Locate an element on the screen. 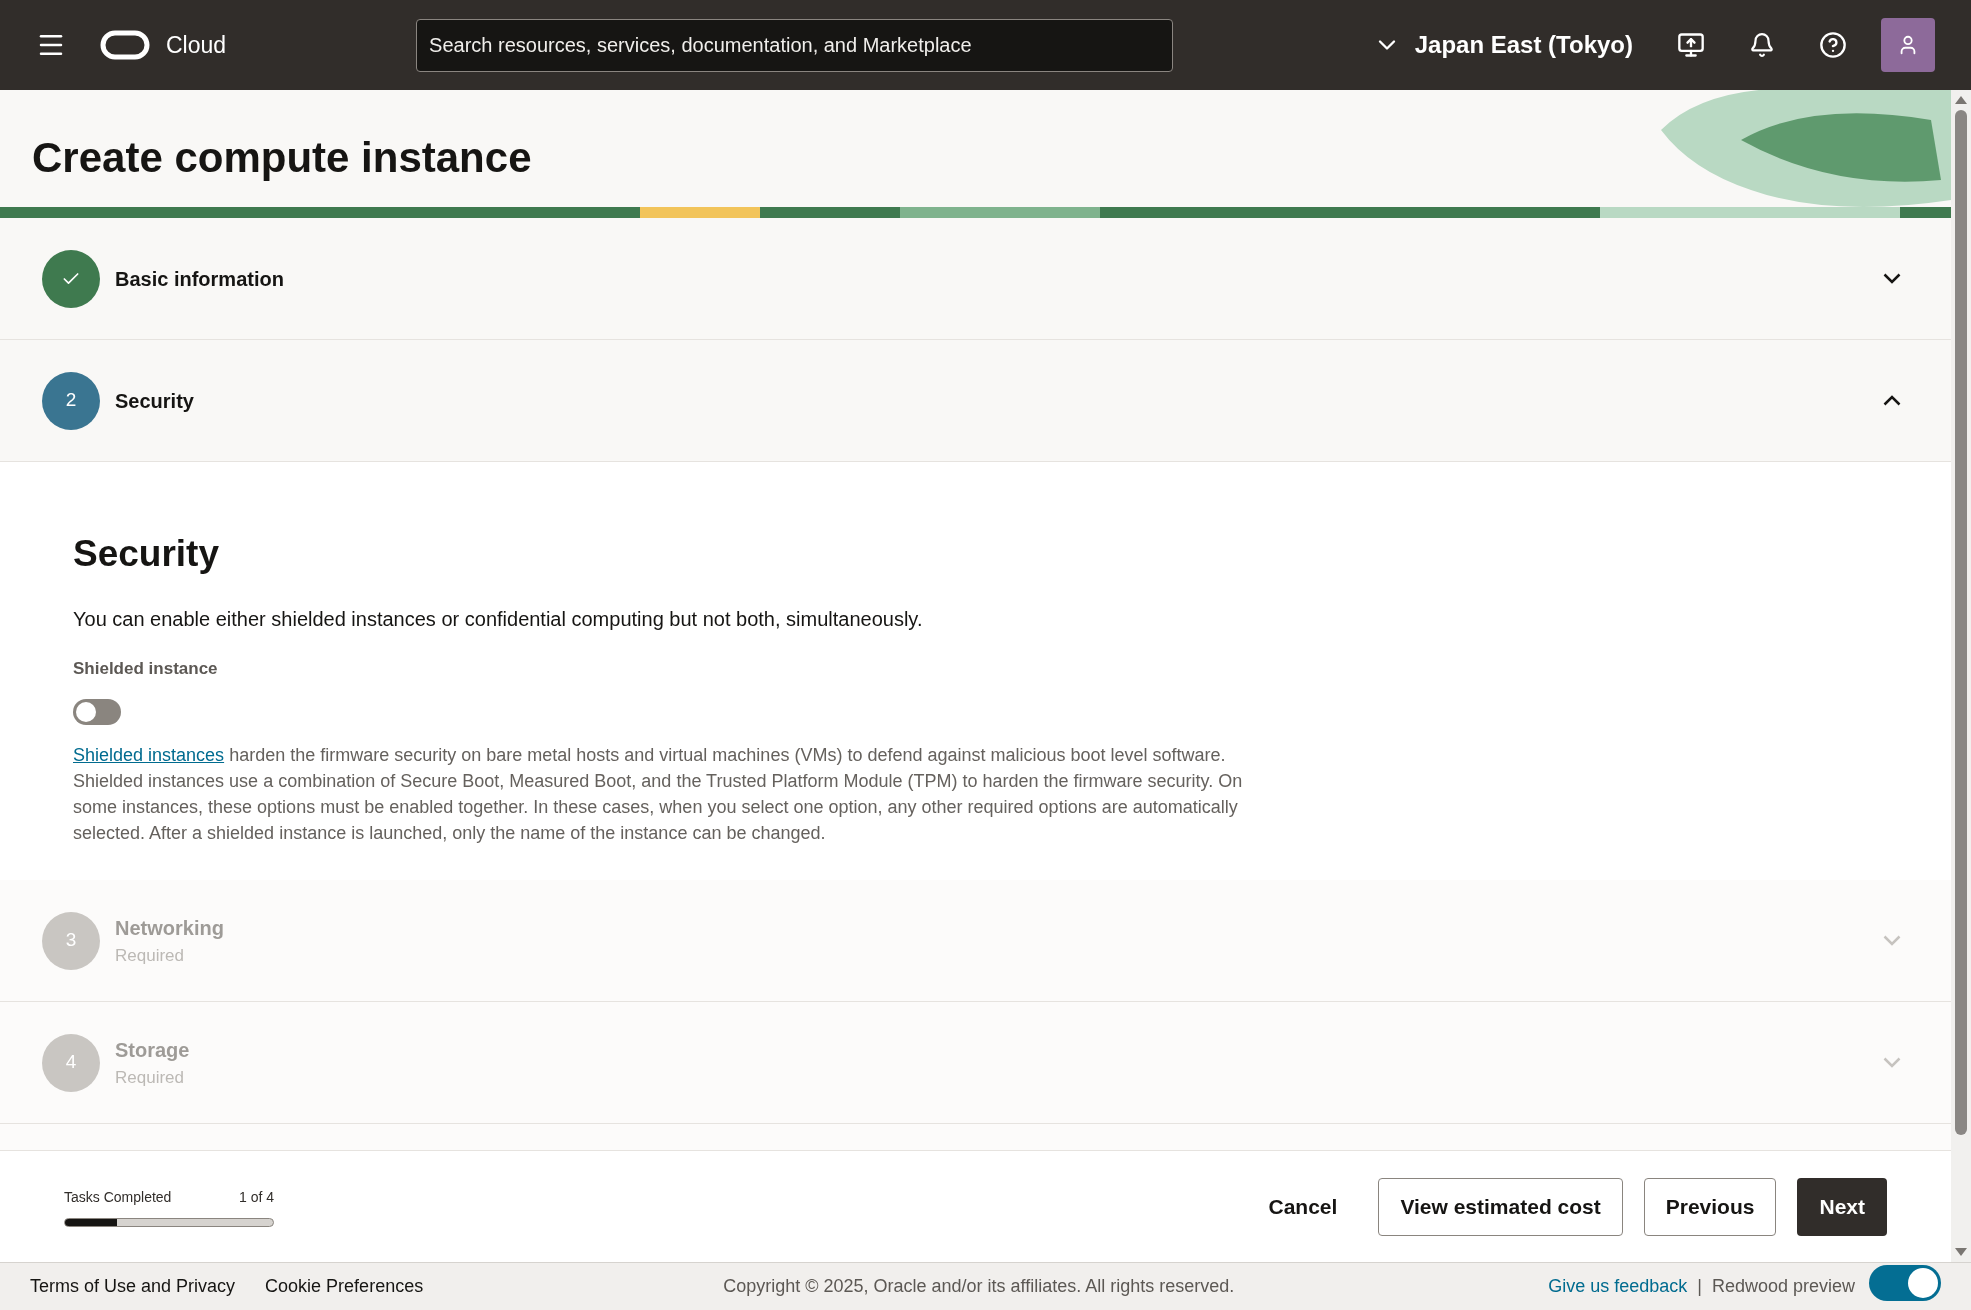 This screenshot has width=1971, height=1310. step-title: Security is located at coordinates (154, 401).